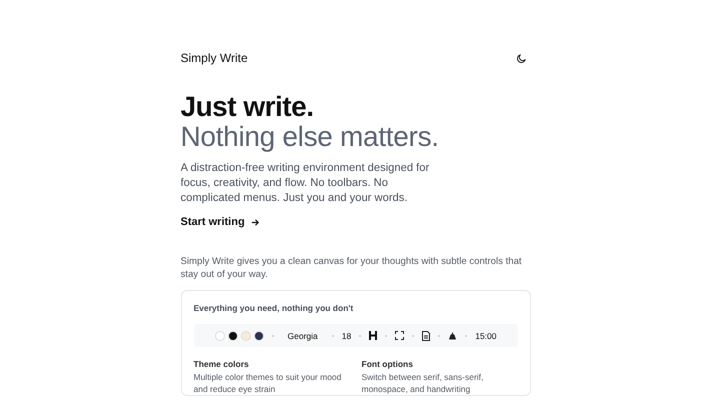 The height and width of the screenshot is (400, 711). What do you see at coordinates (220, 222) in the screenshot?
I see `start-writing-link: Start writing` at bounding box center [220, 222].